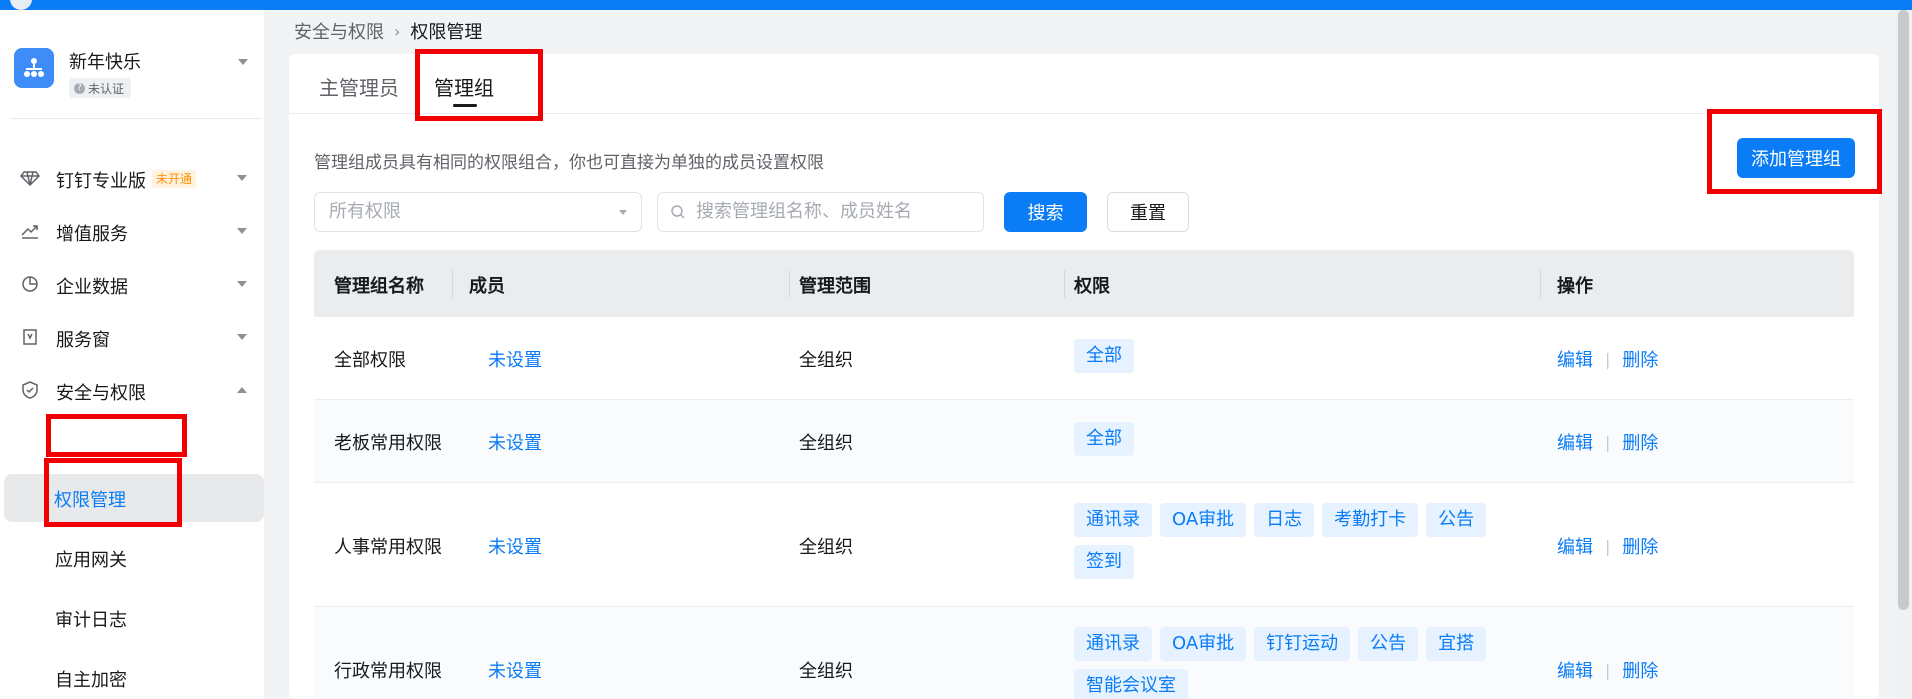 The width and height of the screenshot is (1912, 699). What do you see at coordinates (1092, 286) in the screenshot?
I see `column-header: 权限` at bounding box center [1092, 286].